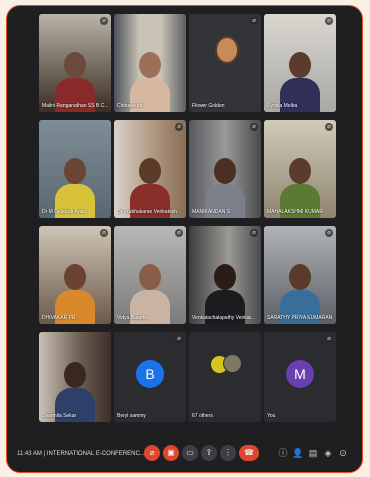  I want to click on participant-tile: B ⌀ Beryl sammy, so click(150, 377).